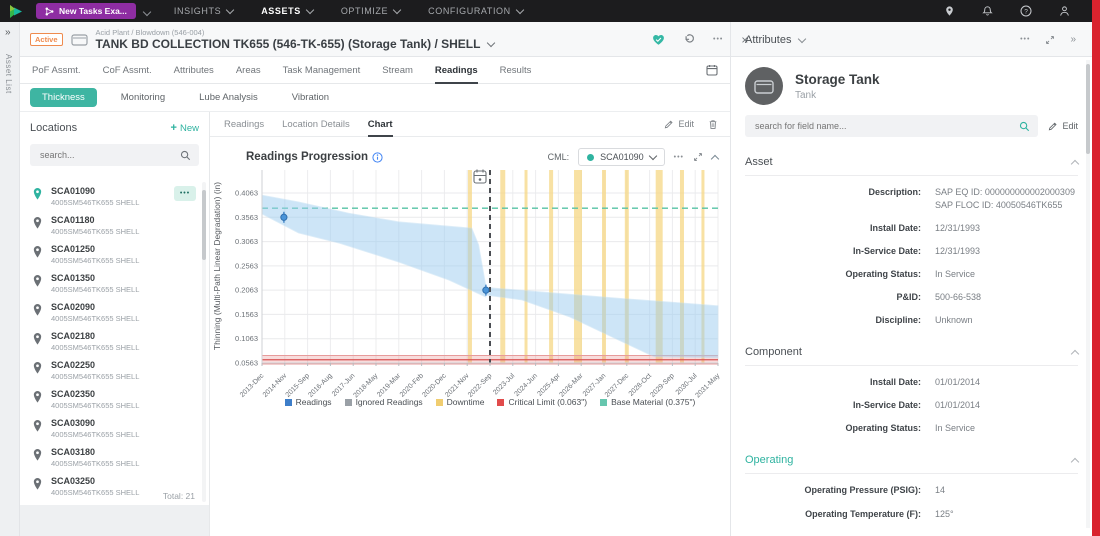 The height and width of the screenshot is (536, 1100). I want to click on locations-search-input, so click(109, 155).